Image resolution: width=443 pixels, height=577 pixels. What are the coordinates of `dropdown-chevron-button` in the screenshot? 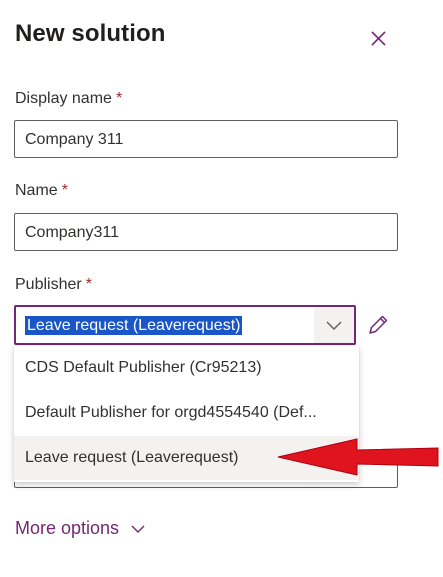 It's located at (334, 325).